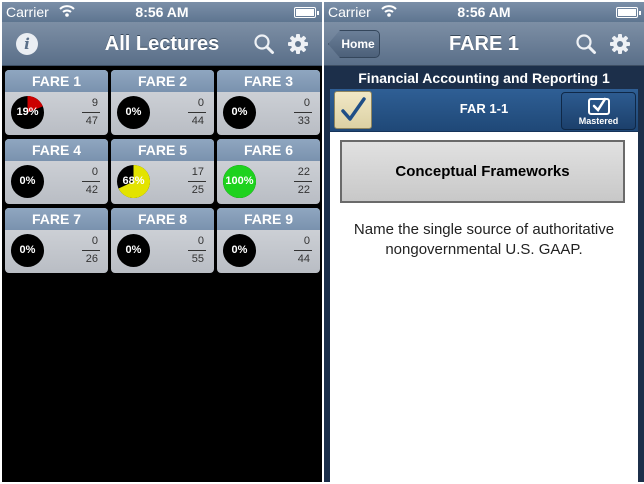 Image resolution: width=644 pixels, height=484 pixels. I want to click on mastered-checkbox-icon, so click(599, 106).